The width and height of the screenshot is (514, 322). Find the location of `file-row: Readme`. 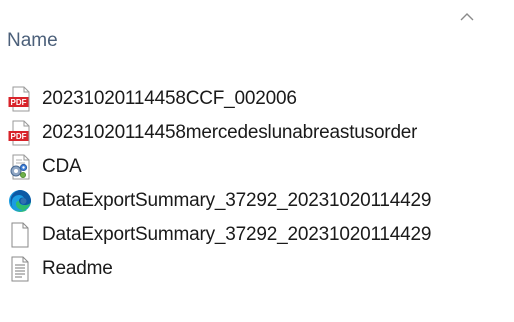

file-row: Readme is located at coordinates (257, 269).